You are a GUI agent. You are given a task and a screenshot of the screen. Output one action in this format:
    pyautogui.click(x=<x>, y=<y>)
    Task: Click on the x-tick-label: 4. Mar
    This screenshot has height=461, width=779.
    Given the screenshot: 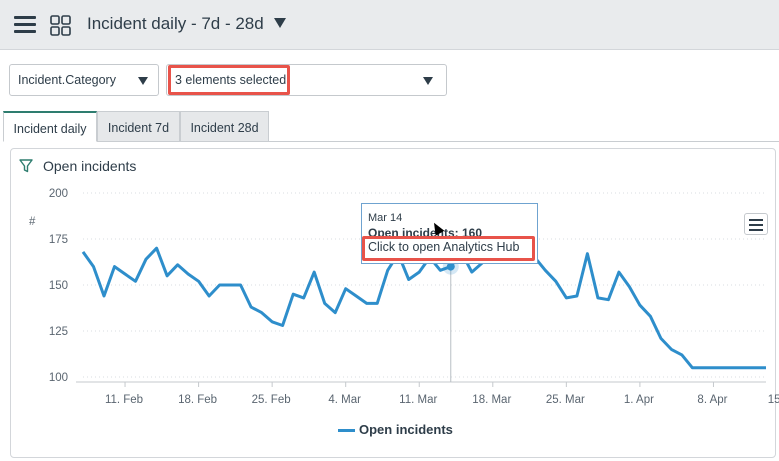 What is the action you would take?
    pyautogui.click(x=344, y=400)
    